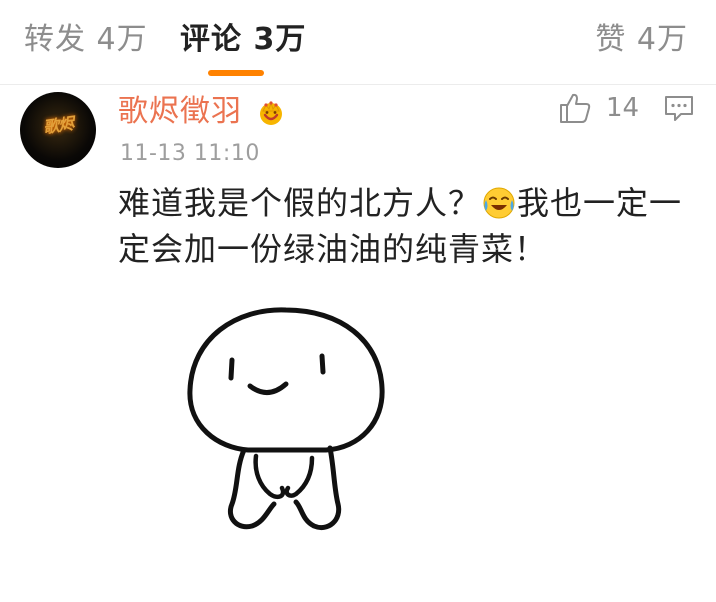  What do you see at coordinates (599, 108) in the screenshot?
I see `like-button: 14` at bounding box center [599, 108].